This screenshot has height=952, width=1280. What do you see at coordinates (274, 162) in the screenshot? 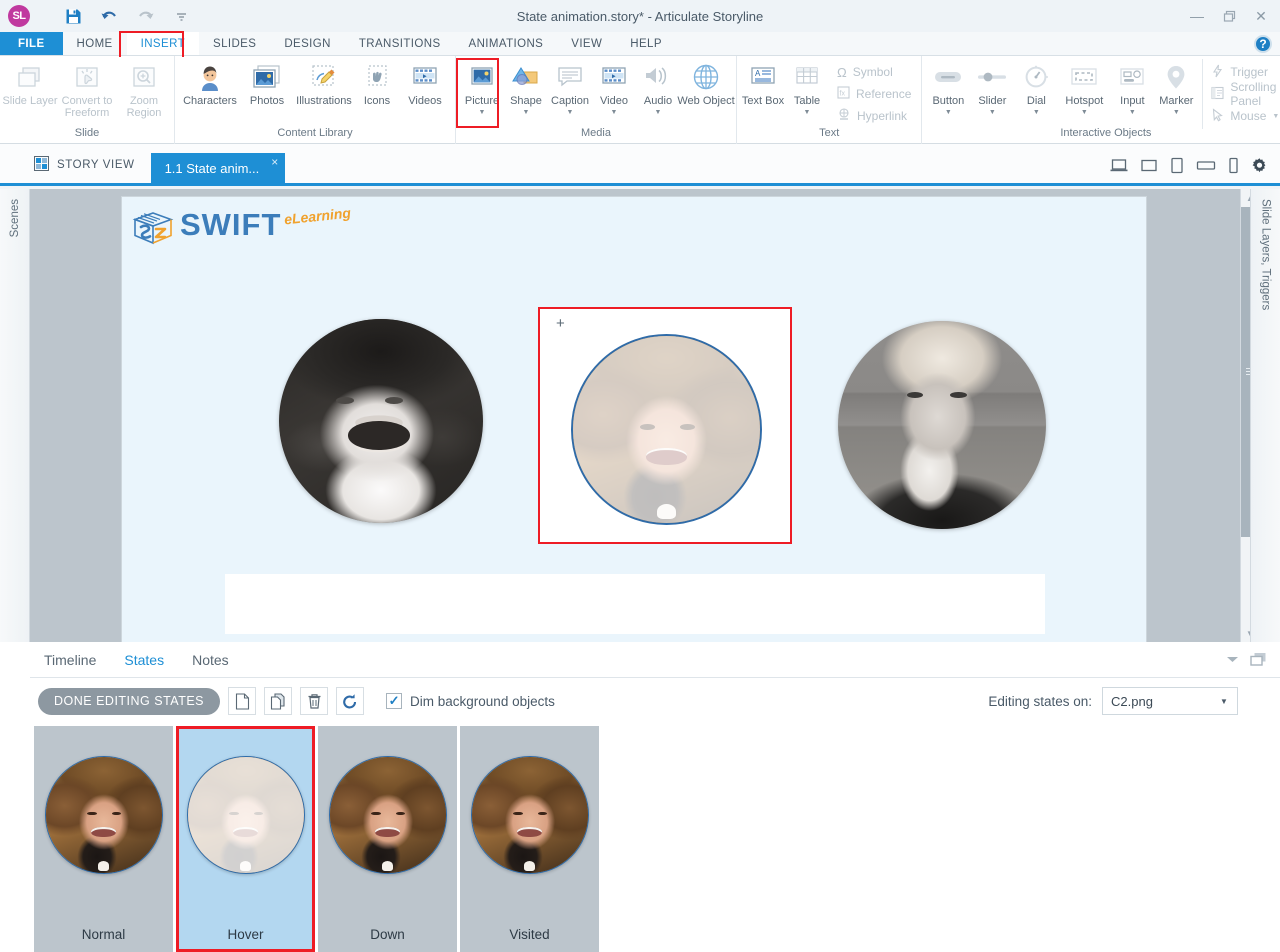
I see `close-icon: ×` at bounding box center [274, 162].